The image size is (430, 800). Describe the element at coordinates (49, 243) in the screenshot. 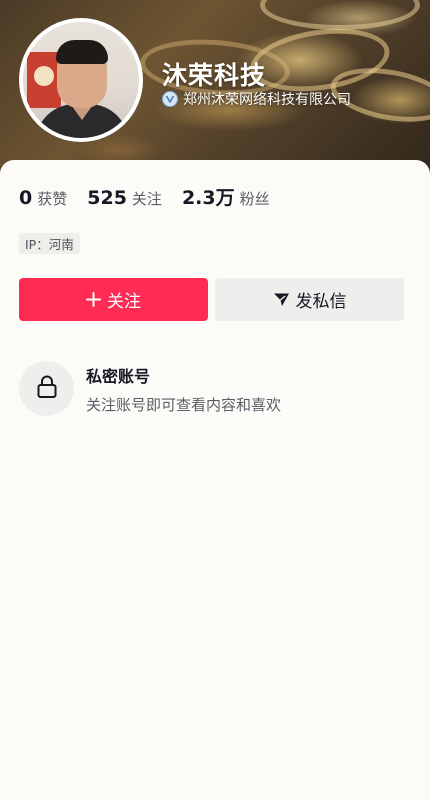

I see `ip-location-tag: IP：河南` at that location.